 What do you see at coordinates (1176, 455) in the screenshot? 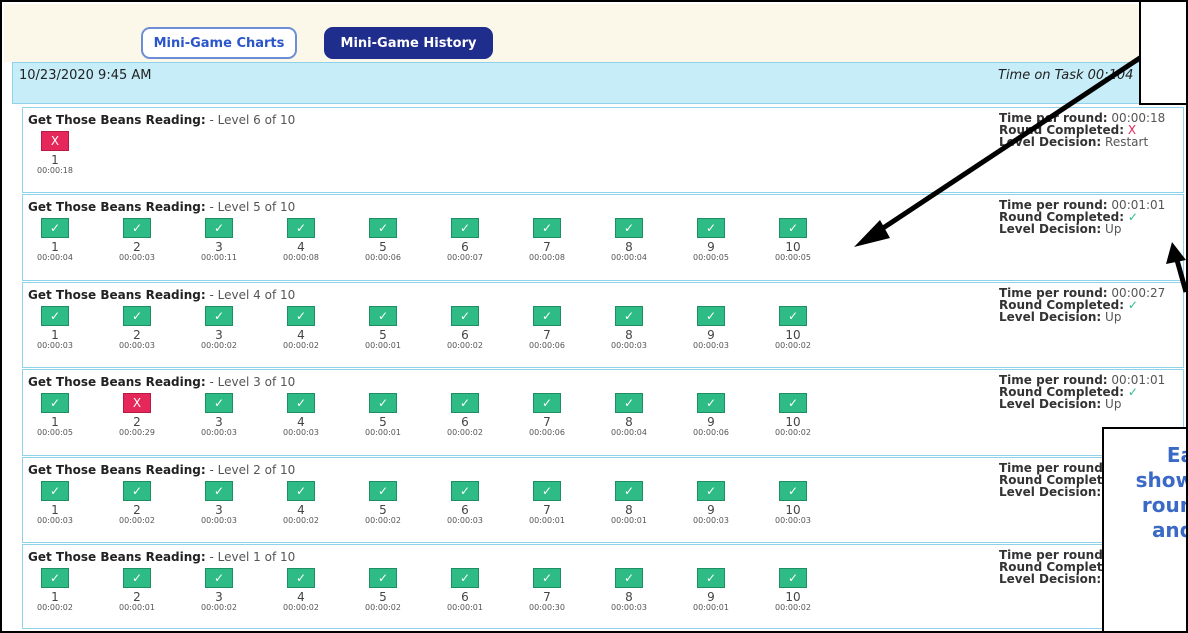
I see `callout-line: Ea` at bounding box center [1176, 455].